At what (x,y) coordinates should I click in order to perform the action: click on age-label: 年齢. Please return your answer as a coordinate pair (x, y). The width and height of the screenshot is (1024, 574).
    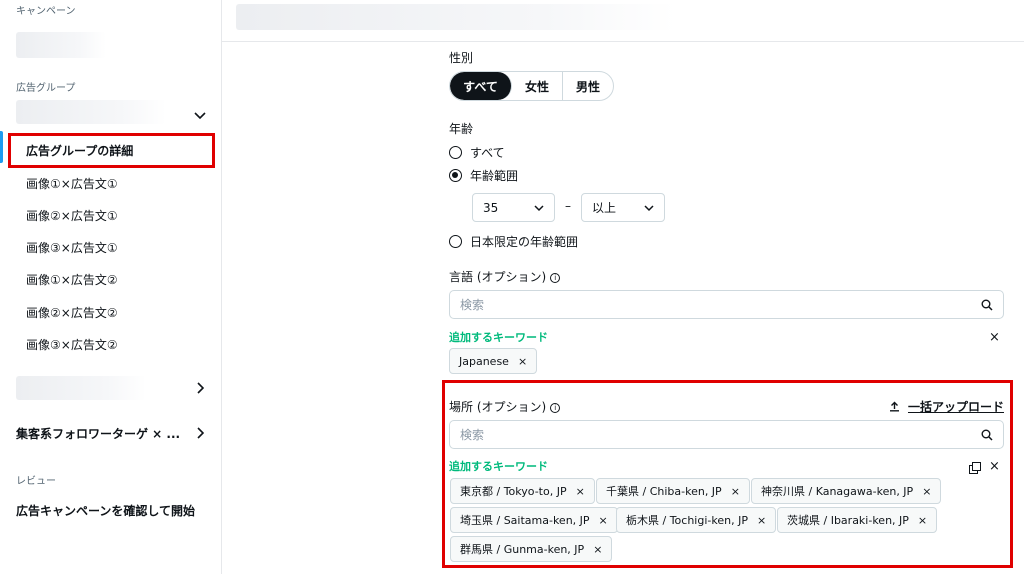
    Looking at the image, I should click on (461, 129).